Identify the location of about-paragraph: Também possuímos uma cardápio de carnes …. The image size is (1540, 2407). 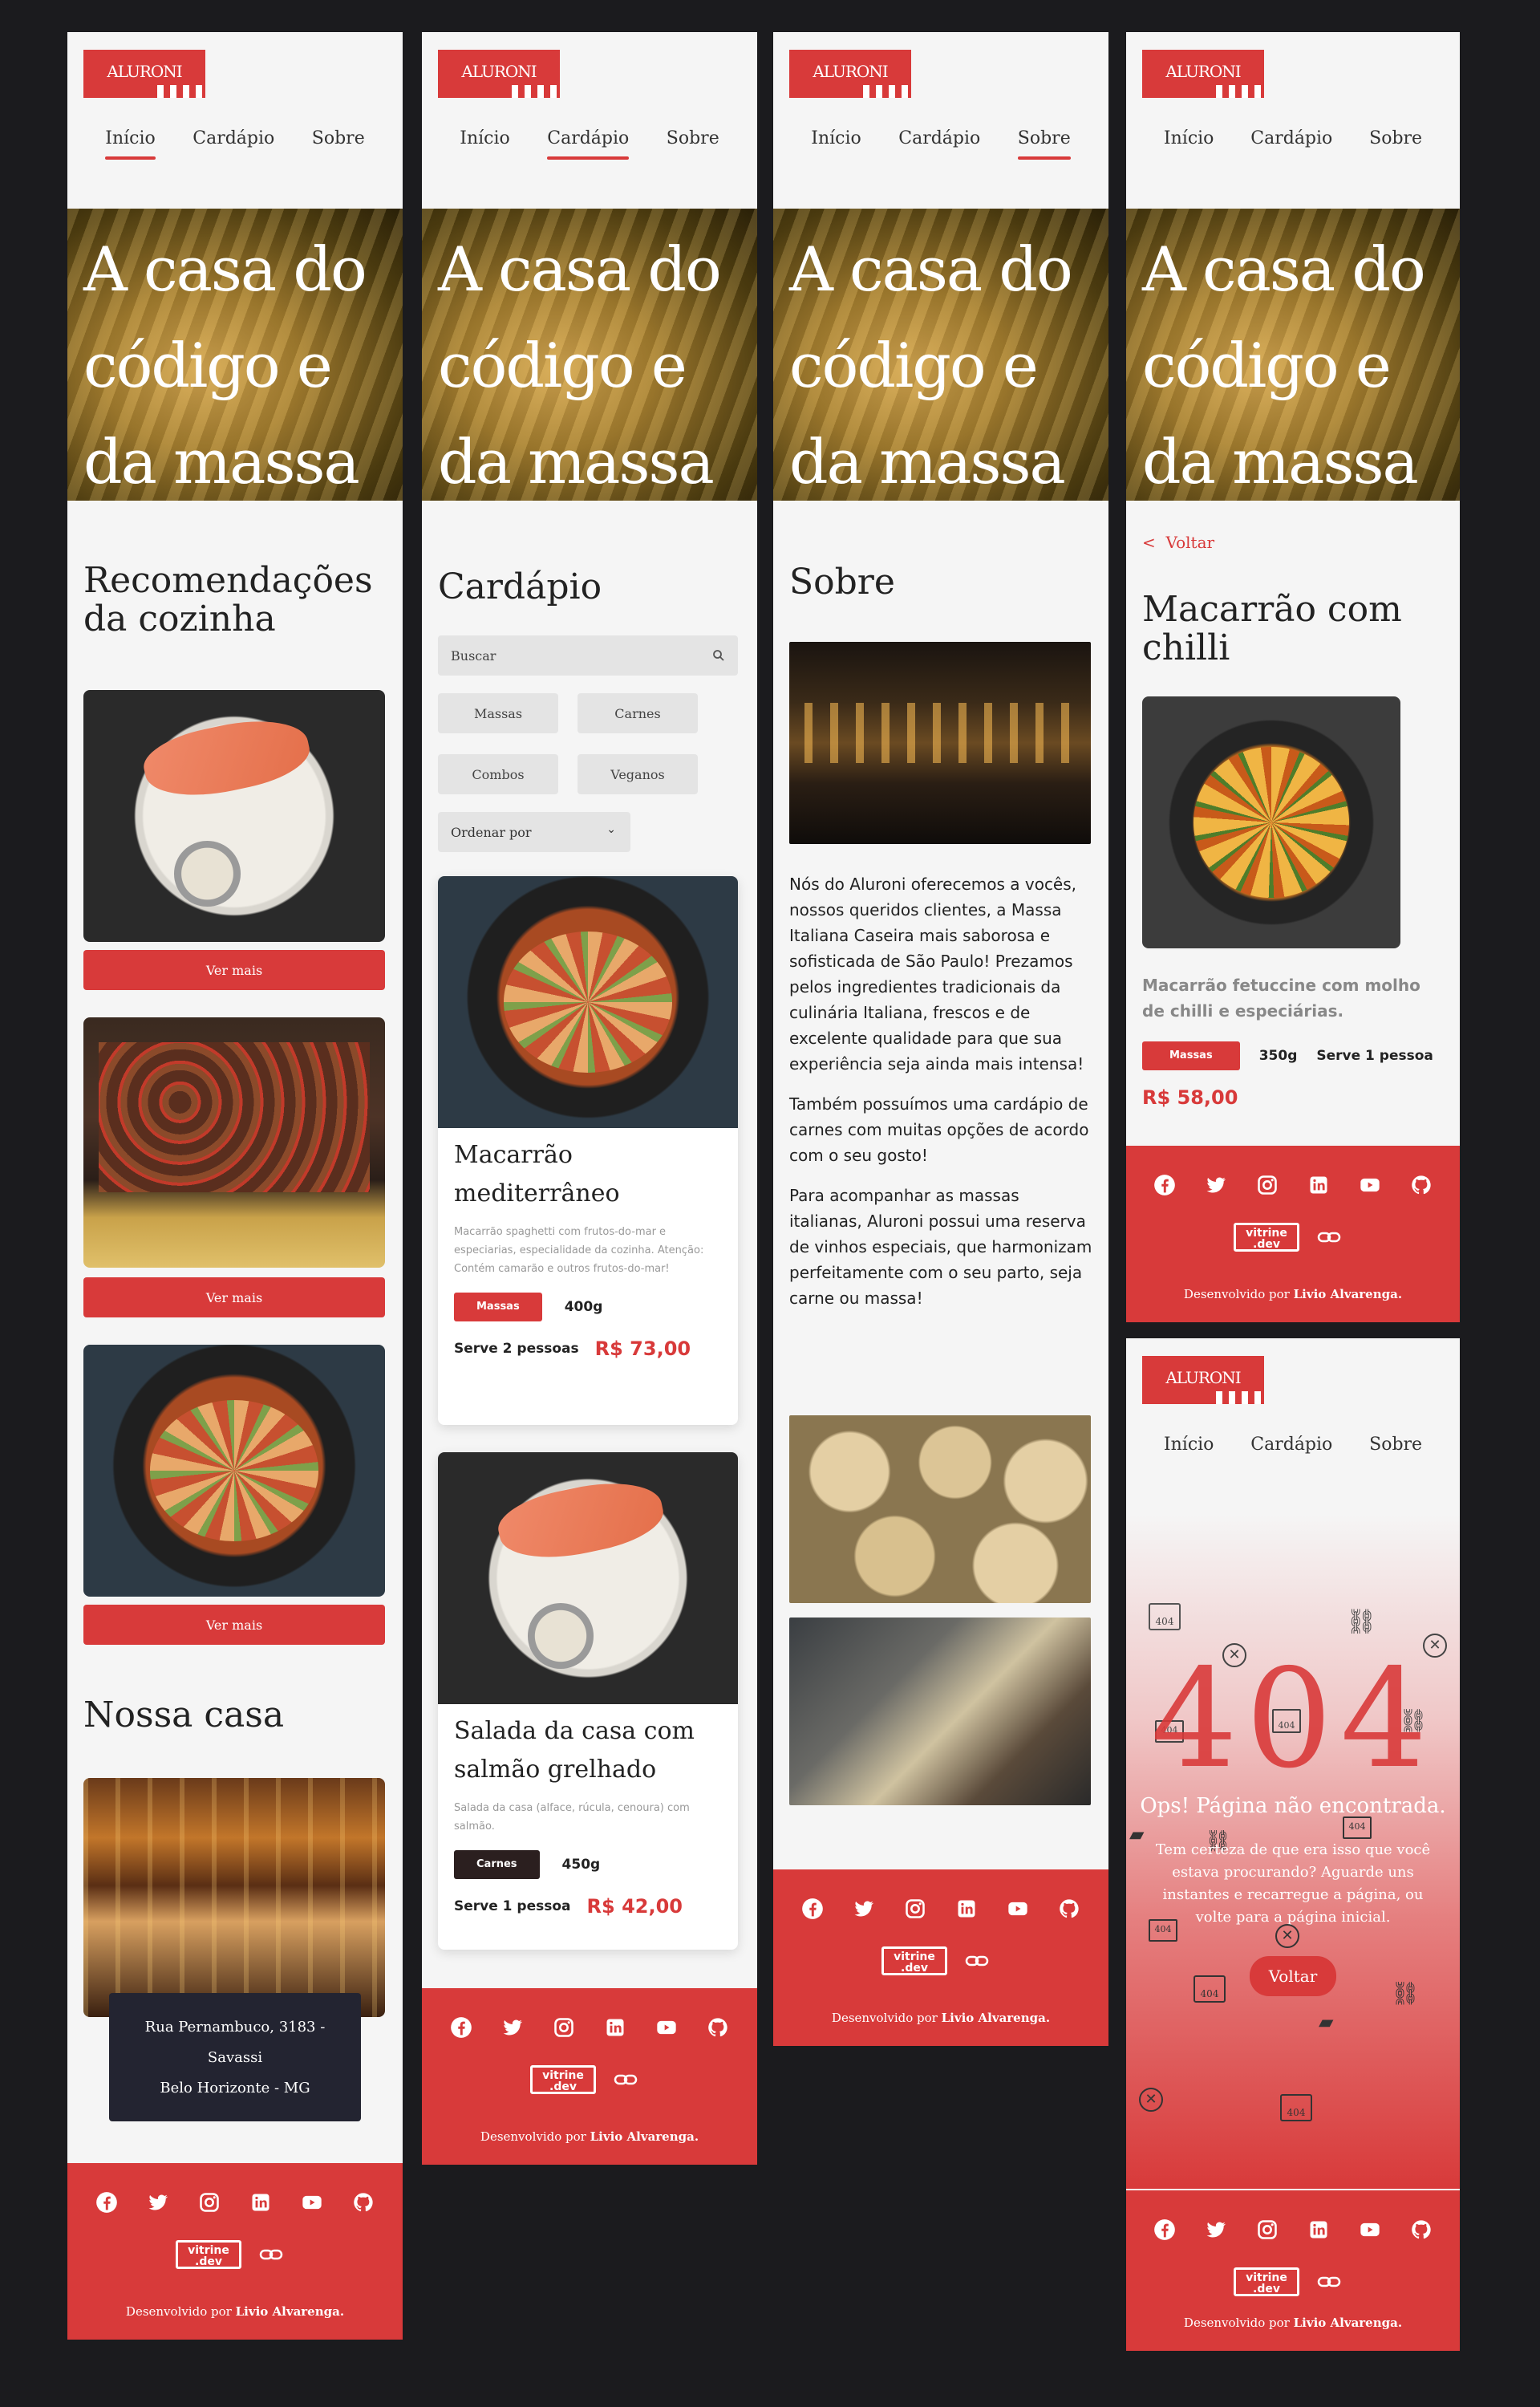
(939, 1130).